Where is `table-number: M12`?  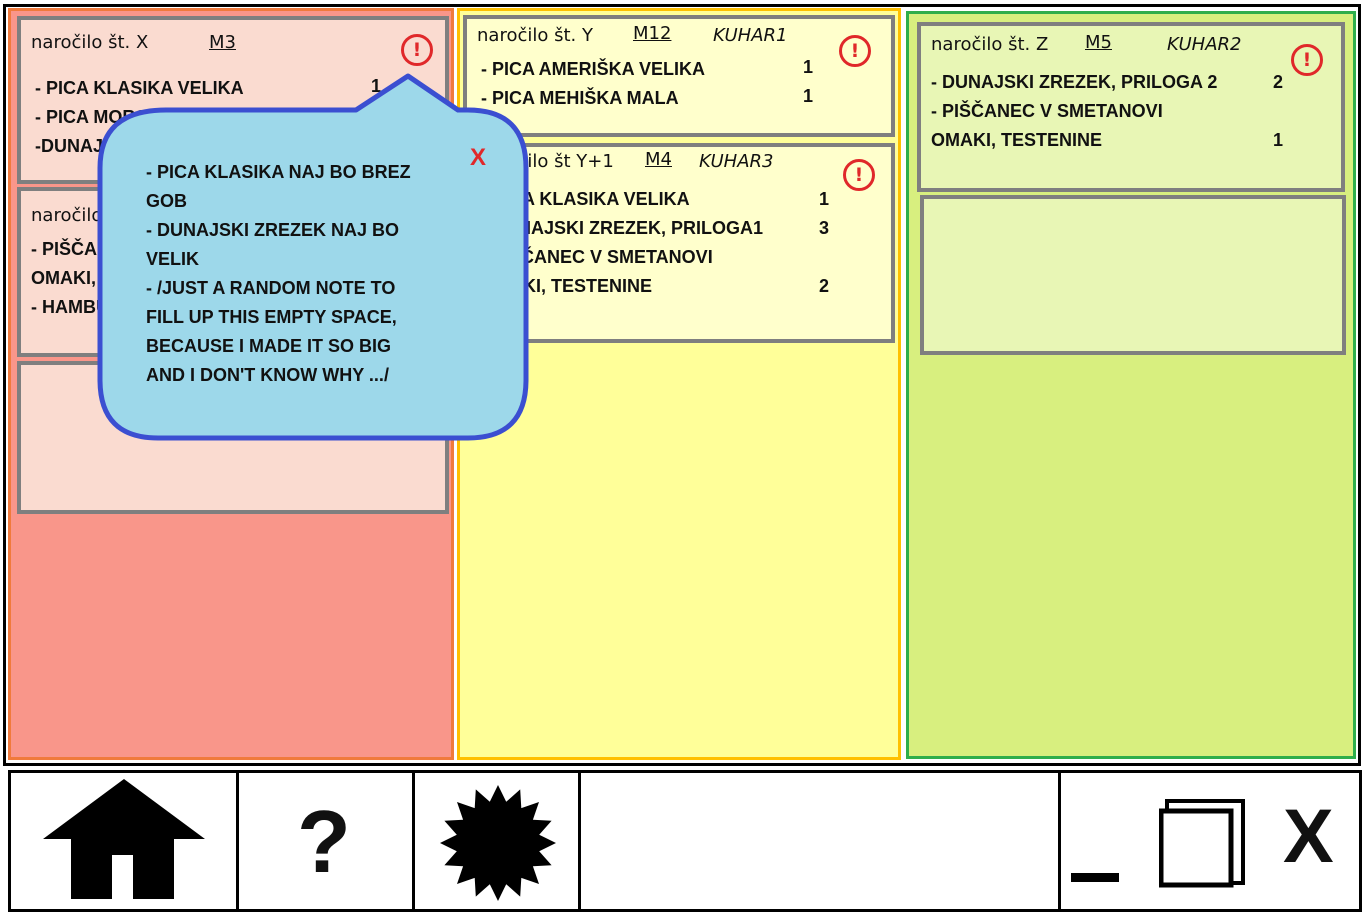 table-number: M12 is located at coordinates (652, 33).